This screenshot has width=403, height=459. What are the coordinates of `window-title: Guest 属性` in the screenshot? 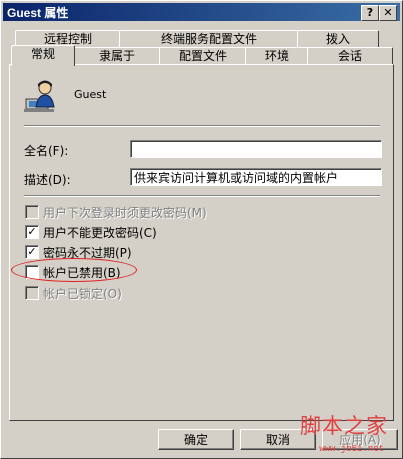 It's located at (38, 13).